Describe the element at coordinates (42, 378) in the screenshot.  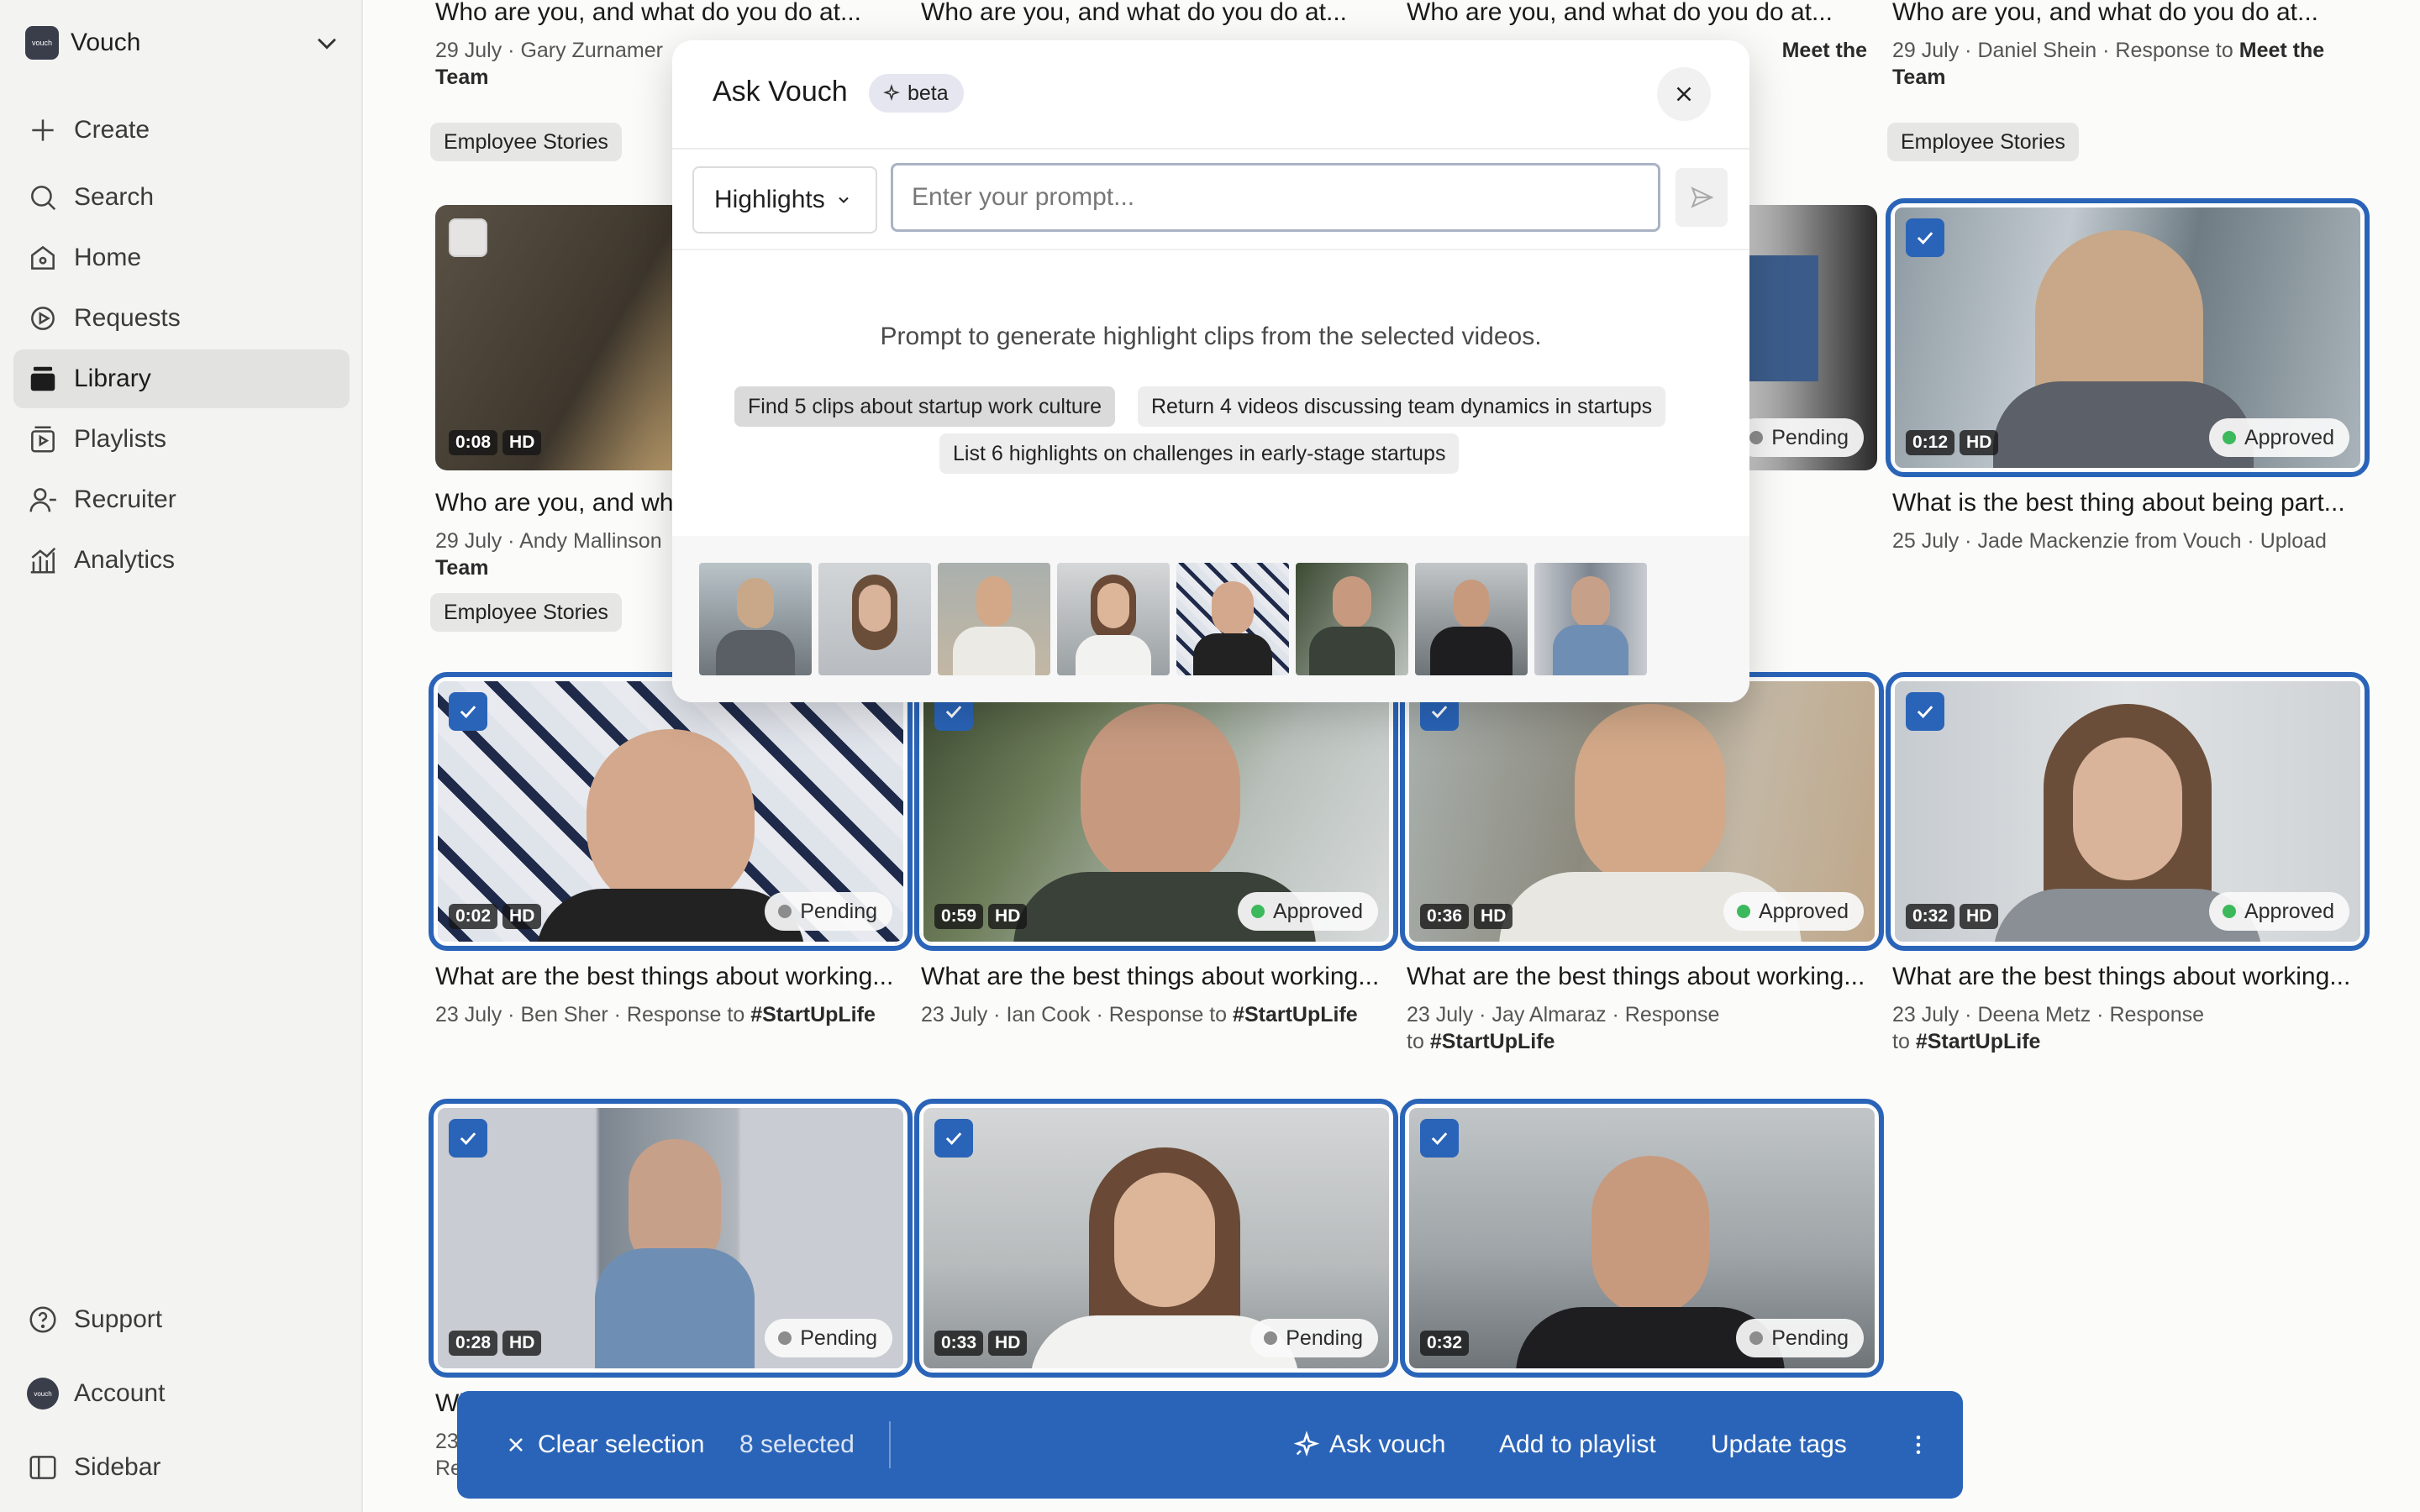
I see `library-icon` at that location.